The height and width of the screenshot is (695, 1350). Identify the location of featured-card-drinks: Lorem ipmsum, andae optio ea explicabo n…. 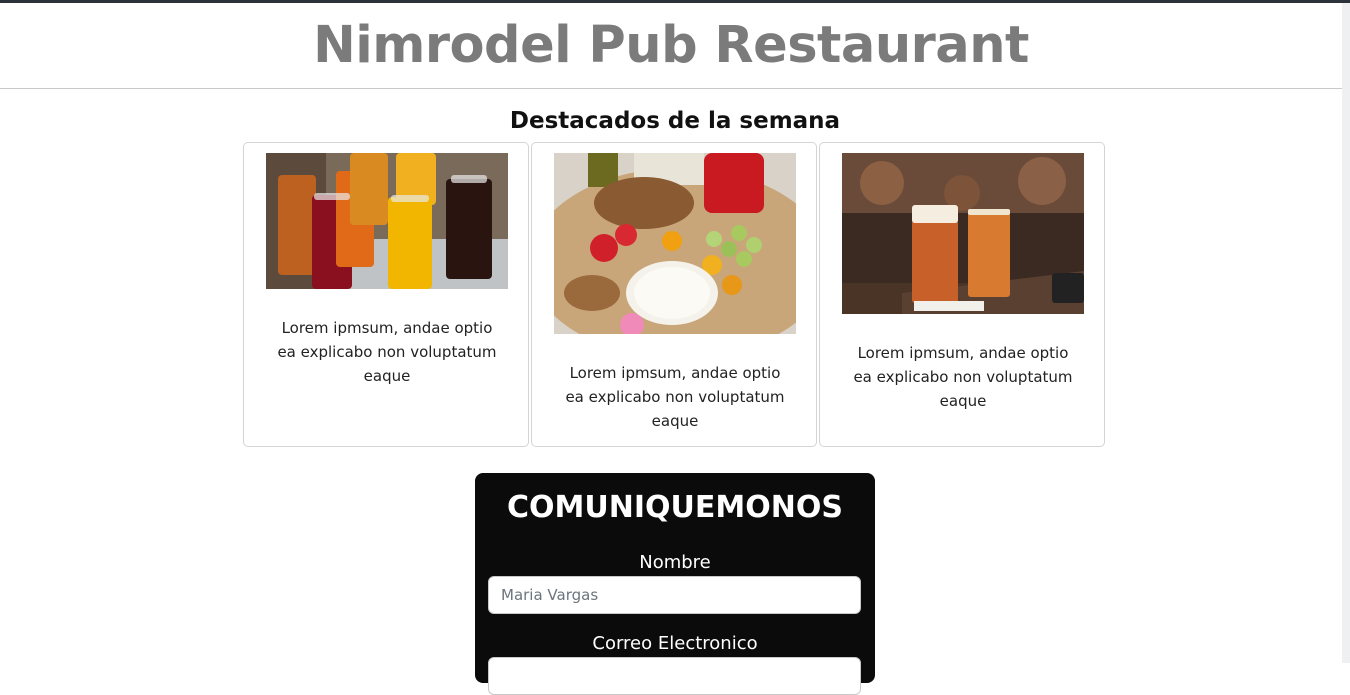
(386, 294).